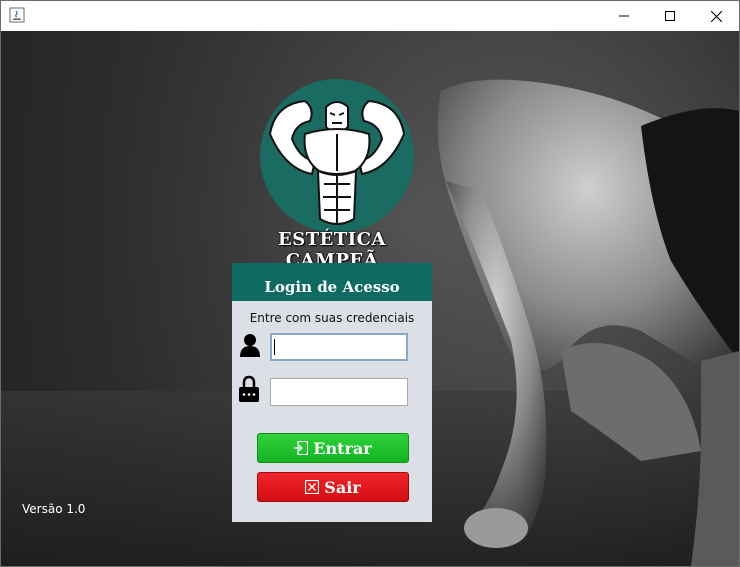 The height and width of the screenshot is (567, 740). What do you see at coordinates (339, 392) in the screenshot?
I see `password-input` at bounding box center [339, 392].